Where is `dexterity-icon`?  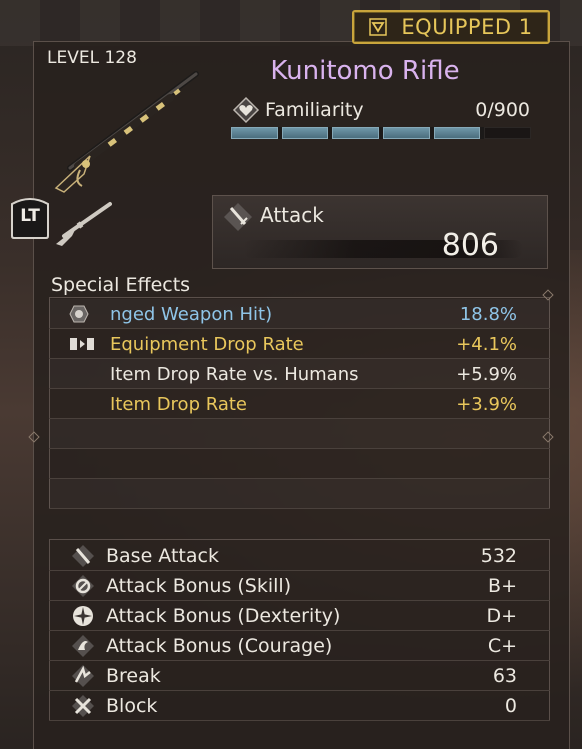
dexterity-icon is located at coordinates (83, 616).